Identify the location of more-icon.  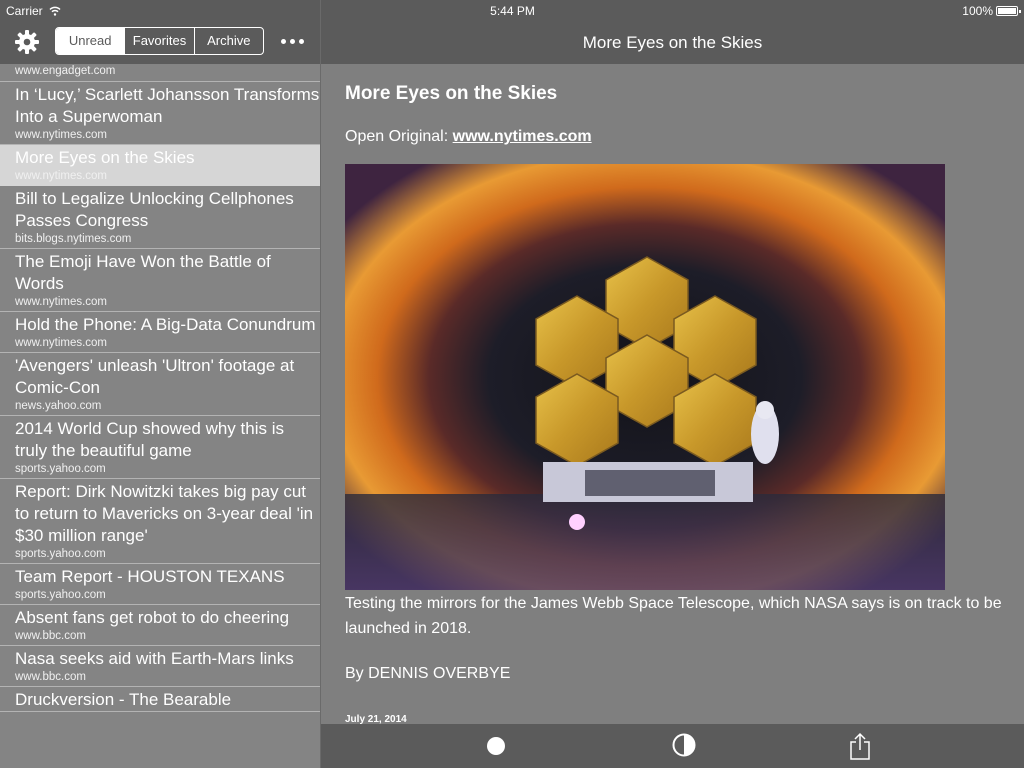
(292, 41).